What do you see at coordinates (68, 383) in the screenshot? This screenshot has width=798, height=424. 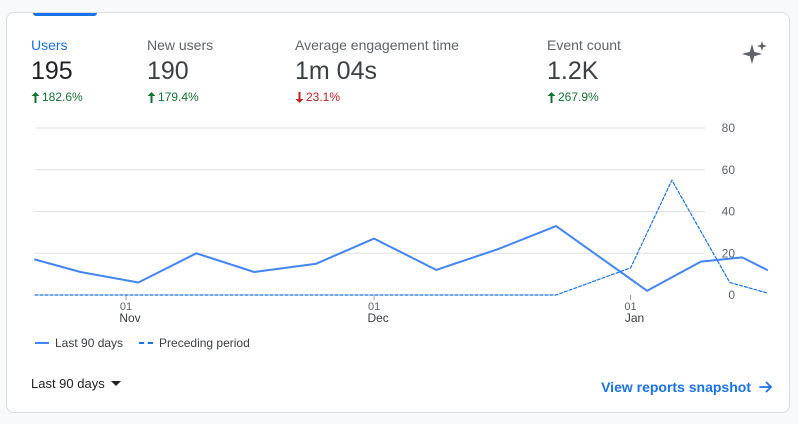 I see `date-range-label: Last 90 days` at bounding box center [68, 383].